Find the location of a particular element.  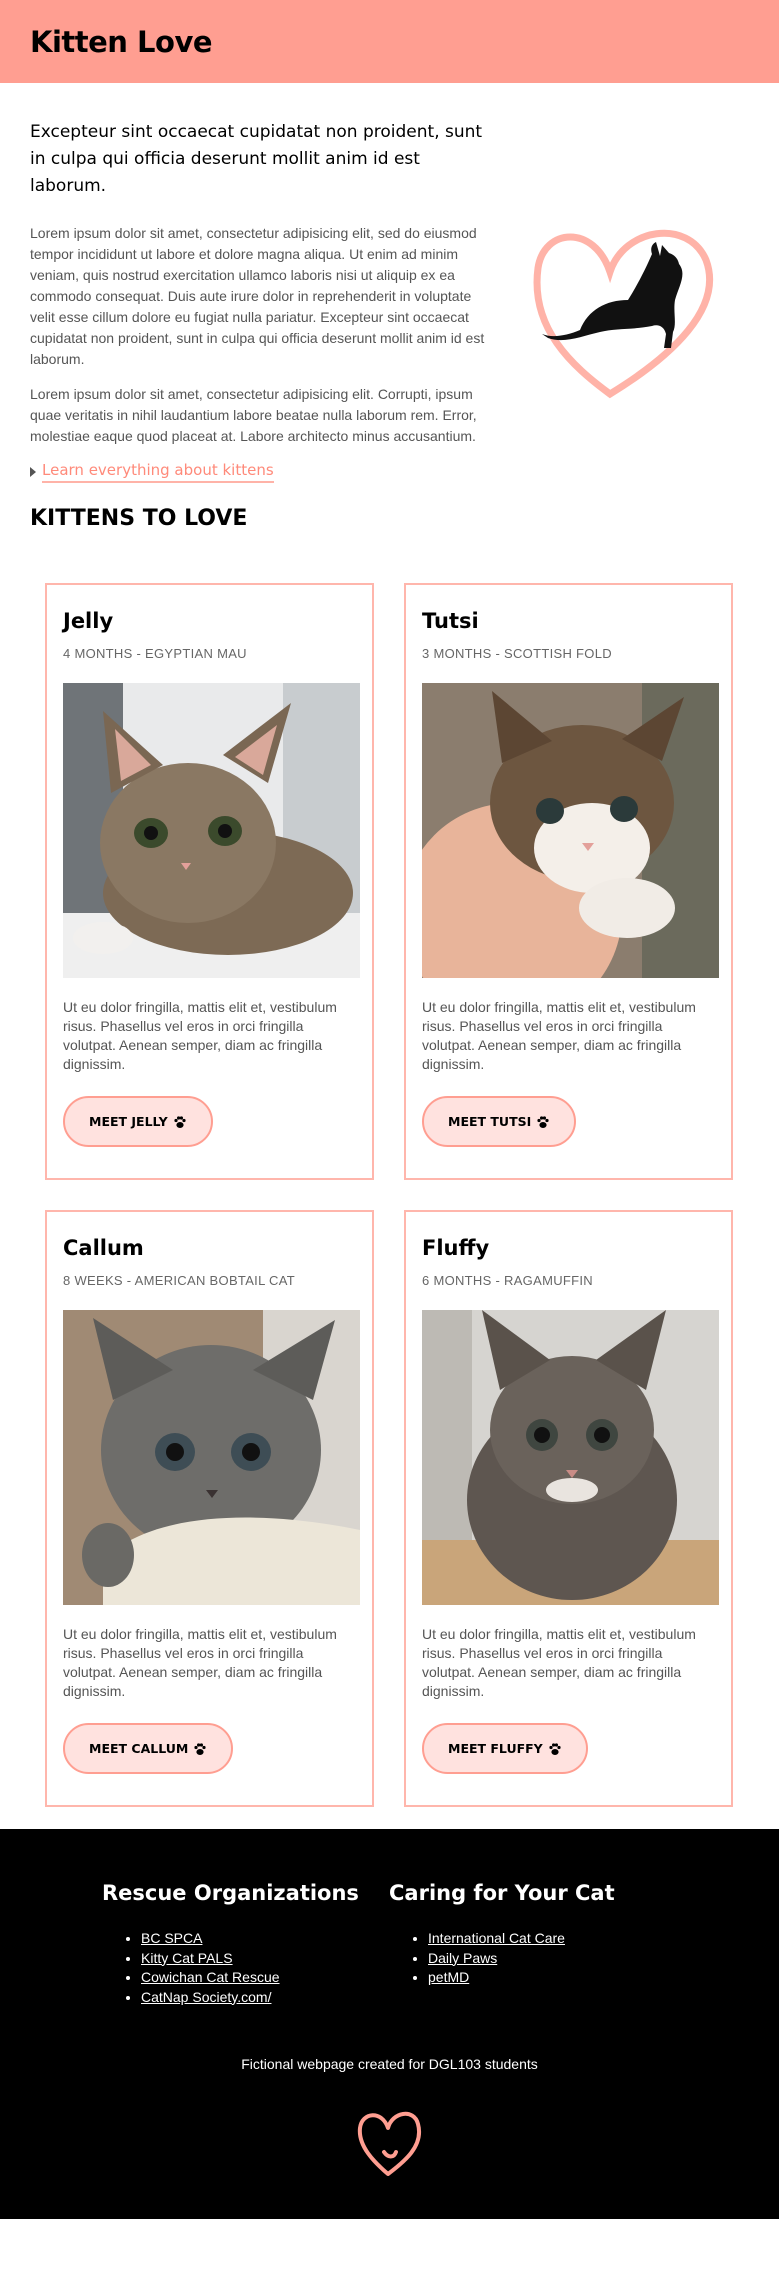

heart-icon is located at coordinates (389, 2144).